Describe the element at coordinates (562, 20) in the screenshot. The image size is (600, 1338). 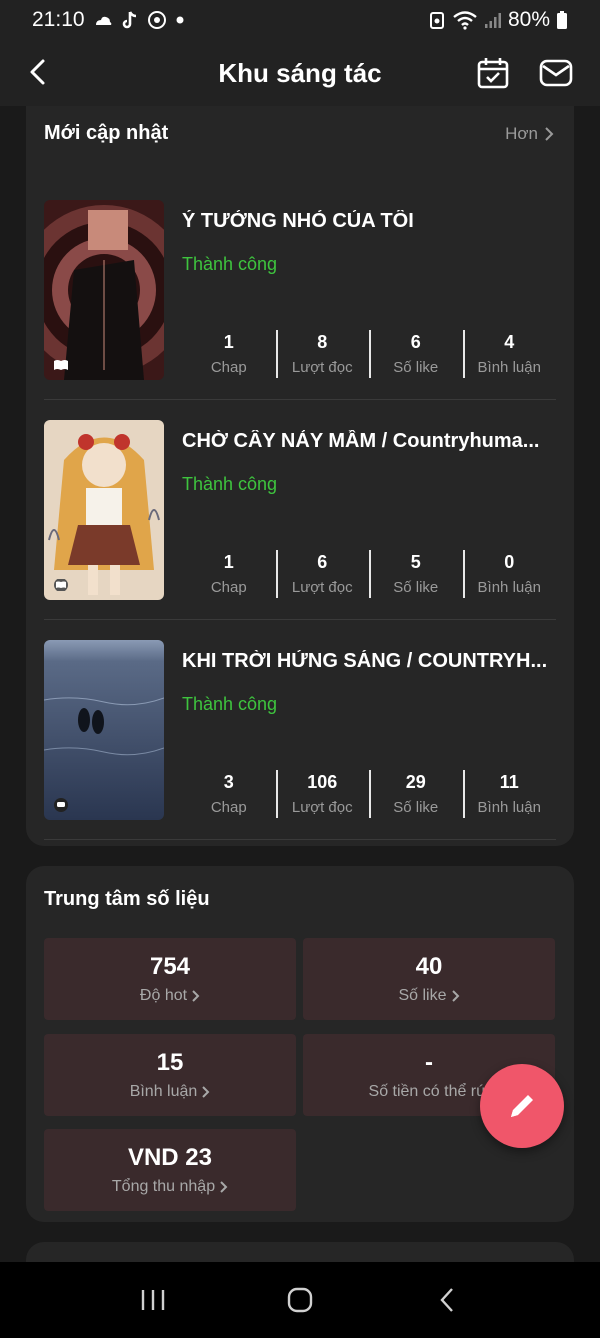
I see `battery-icon` at that location.